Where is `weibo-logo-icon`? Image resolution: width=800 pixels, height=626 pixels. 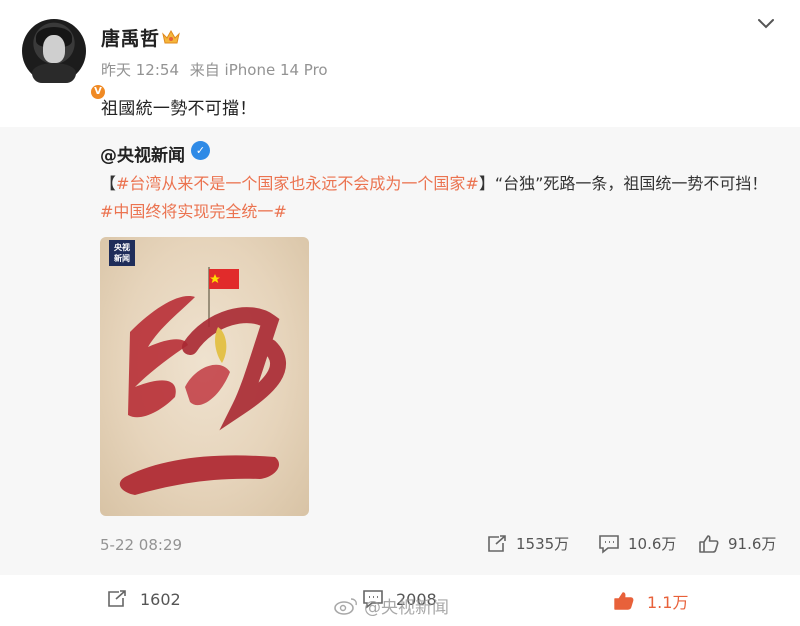
weibo-logo-icon is located at coordinates (345, 606).